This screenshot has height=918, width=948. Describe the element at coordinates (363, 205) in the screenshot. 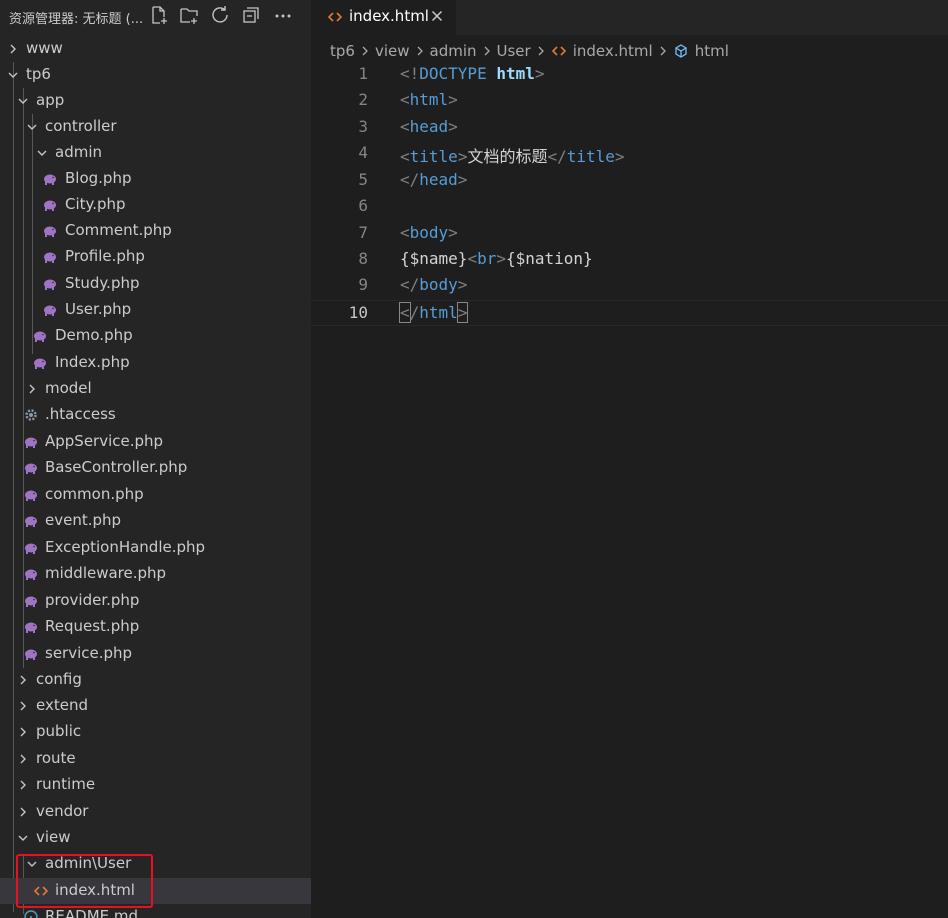

I see `line-number: 6` at that location.